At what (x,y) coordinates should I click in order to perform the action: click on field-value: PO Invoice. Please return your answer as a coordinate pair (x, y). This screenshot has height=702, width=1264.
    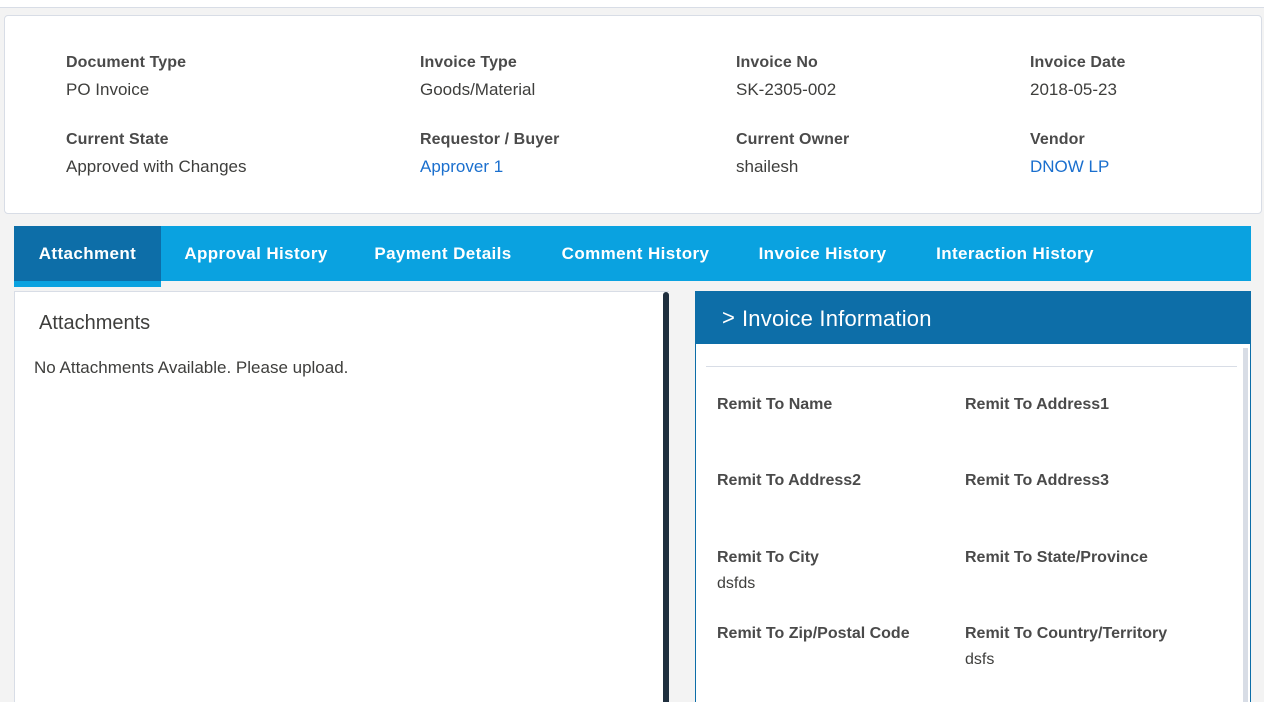
    Looking at the image, I should click on (108, 89).